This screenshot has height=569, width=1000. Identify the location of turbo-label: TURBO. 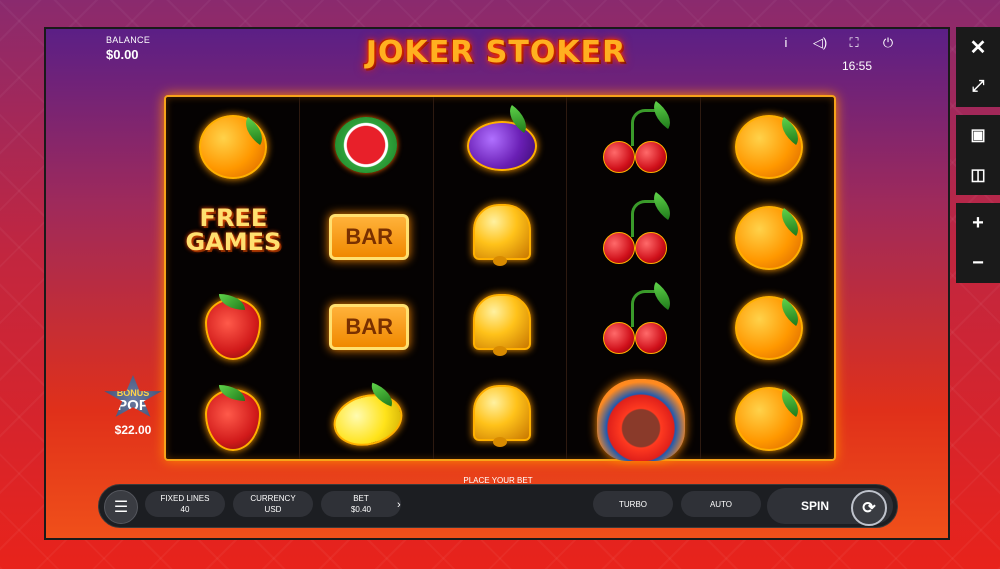
(633, 504).